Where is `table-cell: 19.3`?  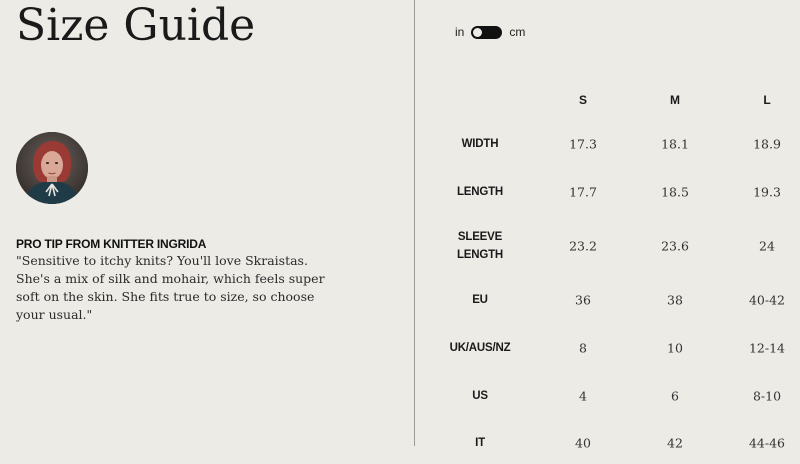
table-cell: 19.3 is located at coordinates (767, 192).